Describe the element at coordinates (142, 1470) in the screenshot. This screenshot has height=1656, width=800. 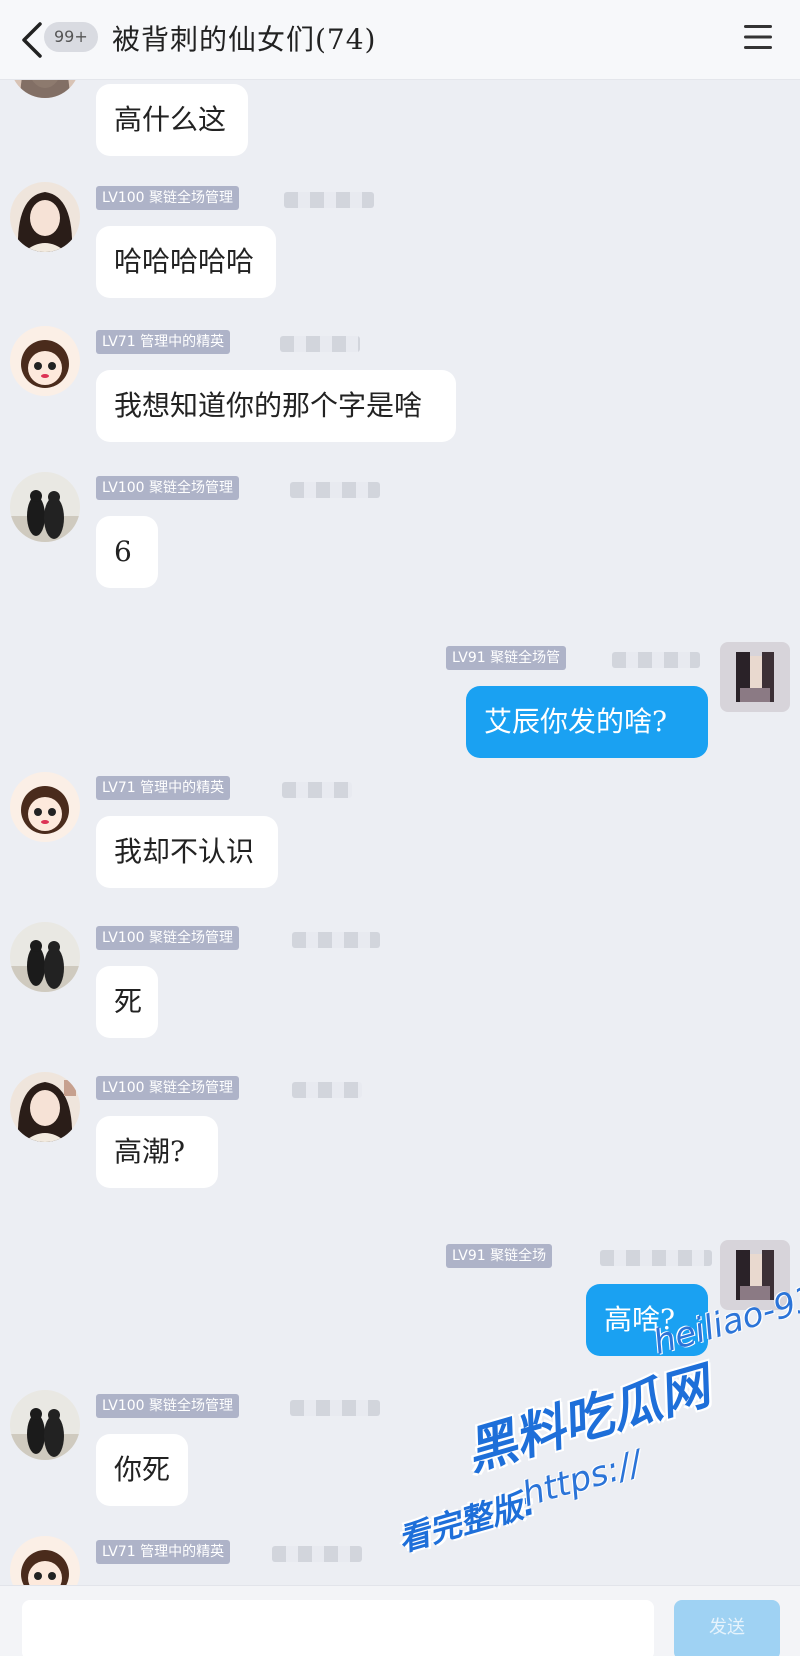
I see `message-bubble: 你死` at that location.